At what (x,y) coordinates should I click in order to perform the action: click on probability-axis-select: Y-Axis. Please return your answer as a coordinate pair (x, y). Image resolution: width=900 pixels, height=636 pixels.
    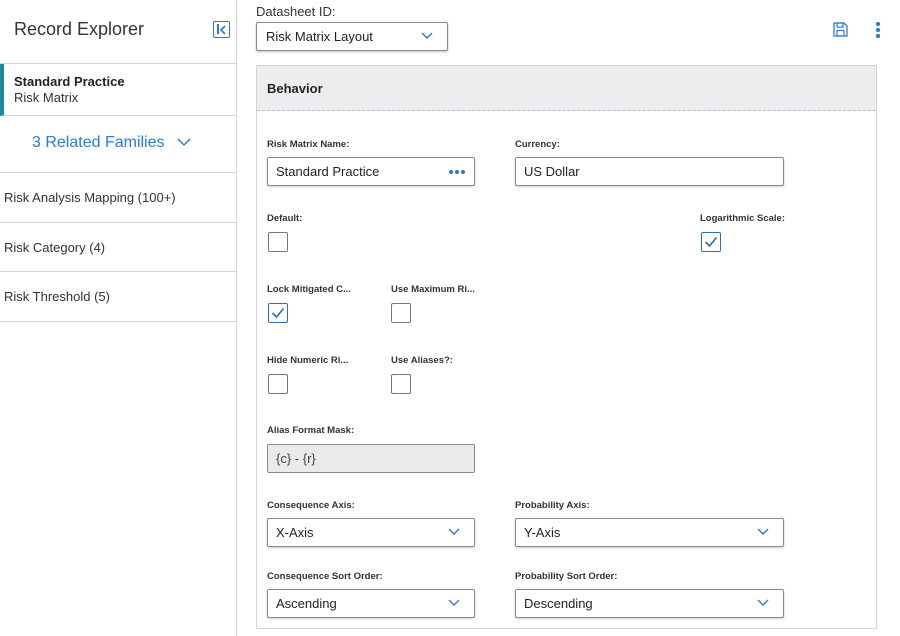
    Looking at the image, I should click on (649, 532).